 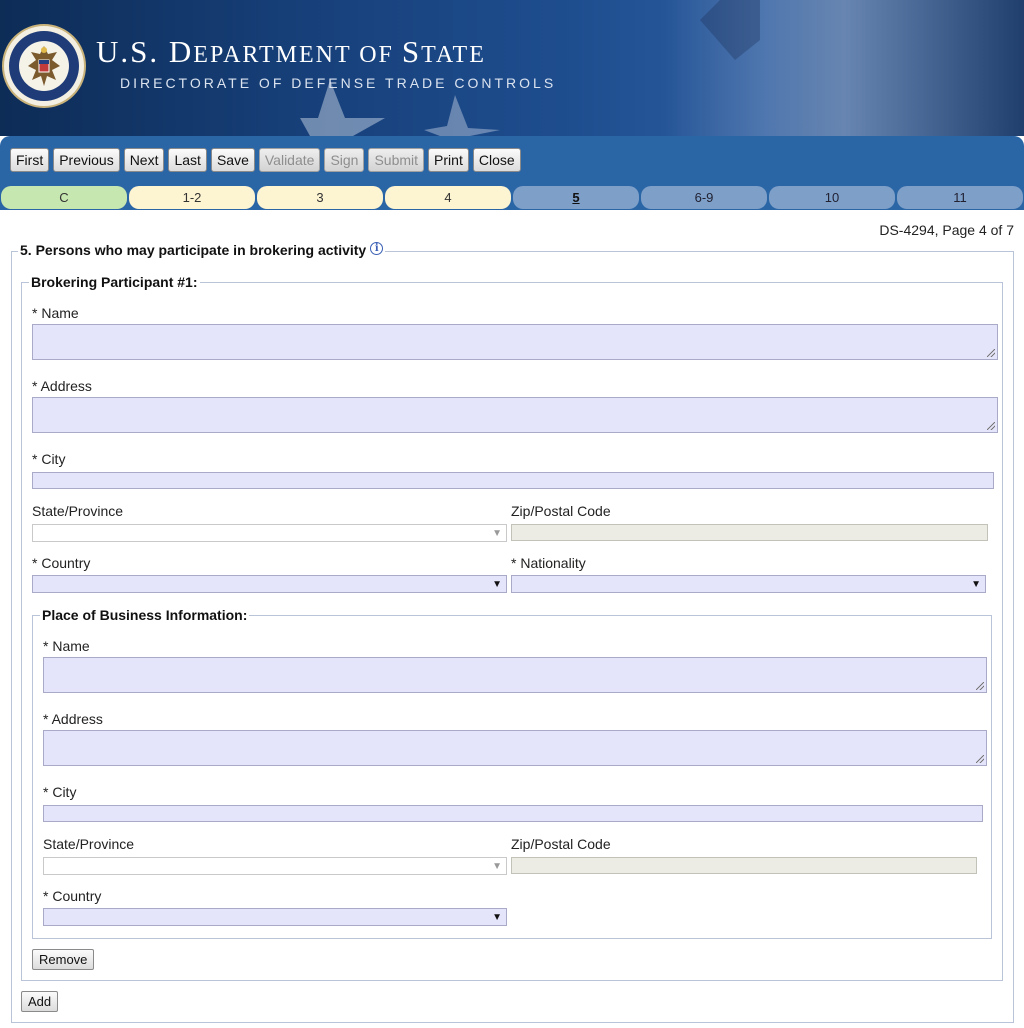 I want to click on section-tabs: C 1-2 3 4 5 6-9 10 11, so click(x=512, y=197).